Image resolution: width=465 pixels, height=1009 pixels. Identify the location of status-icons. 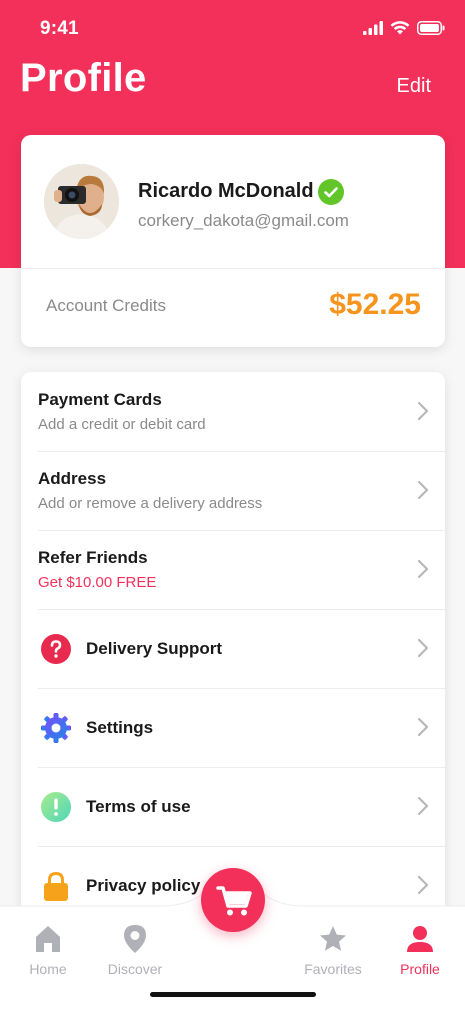
(404, 27).